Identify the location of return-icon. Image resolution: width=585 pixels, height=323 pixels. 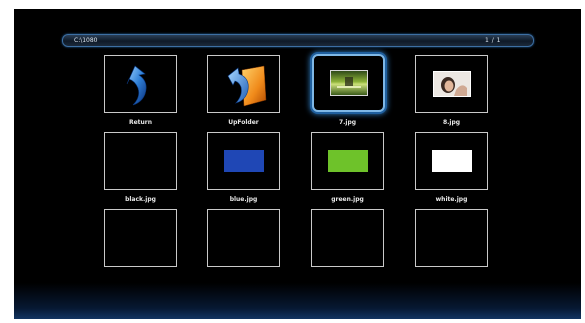
(140, 84).